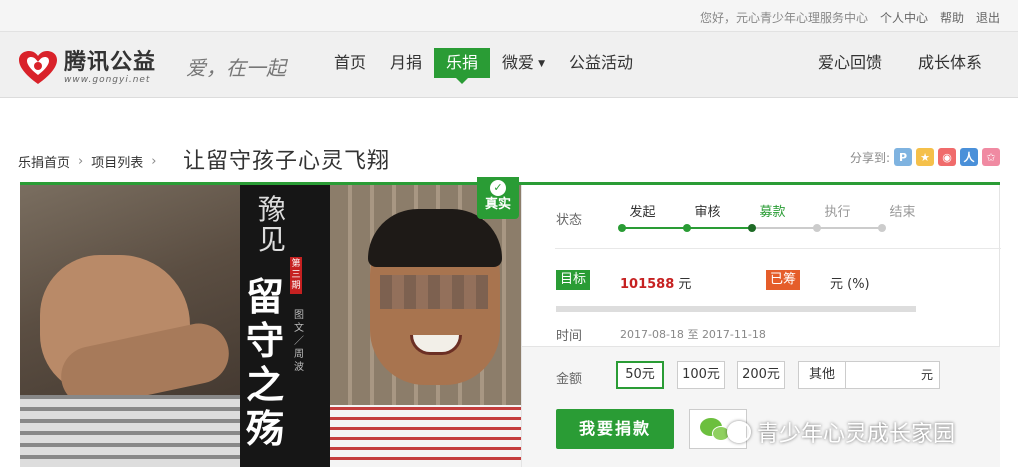 The height and width of the screenshot is (475, 1018). What do you see at coordinates (38, 67) in the screenshot?
I see `heart-logo-icon` at bounding box center [38, 67].